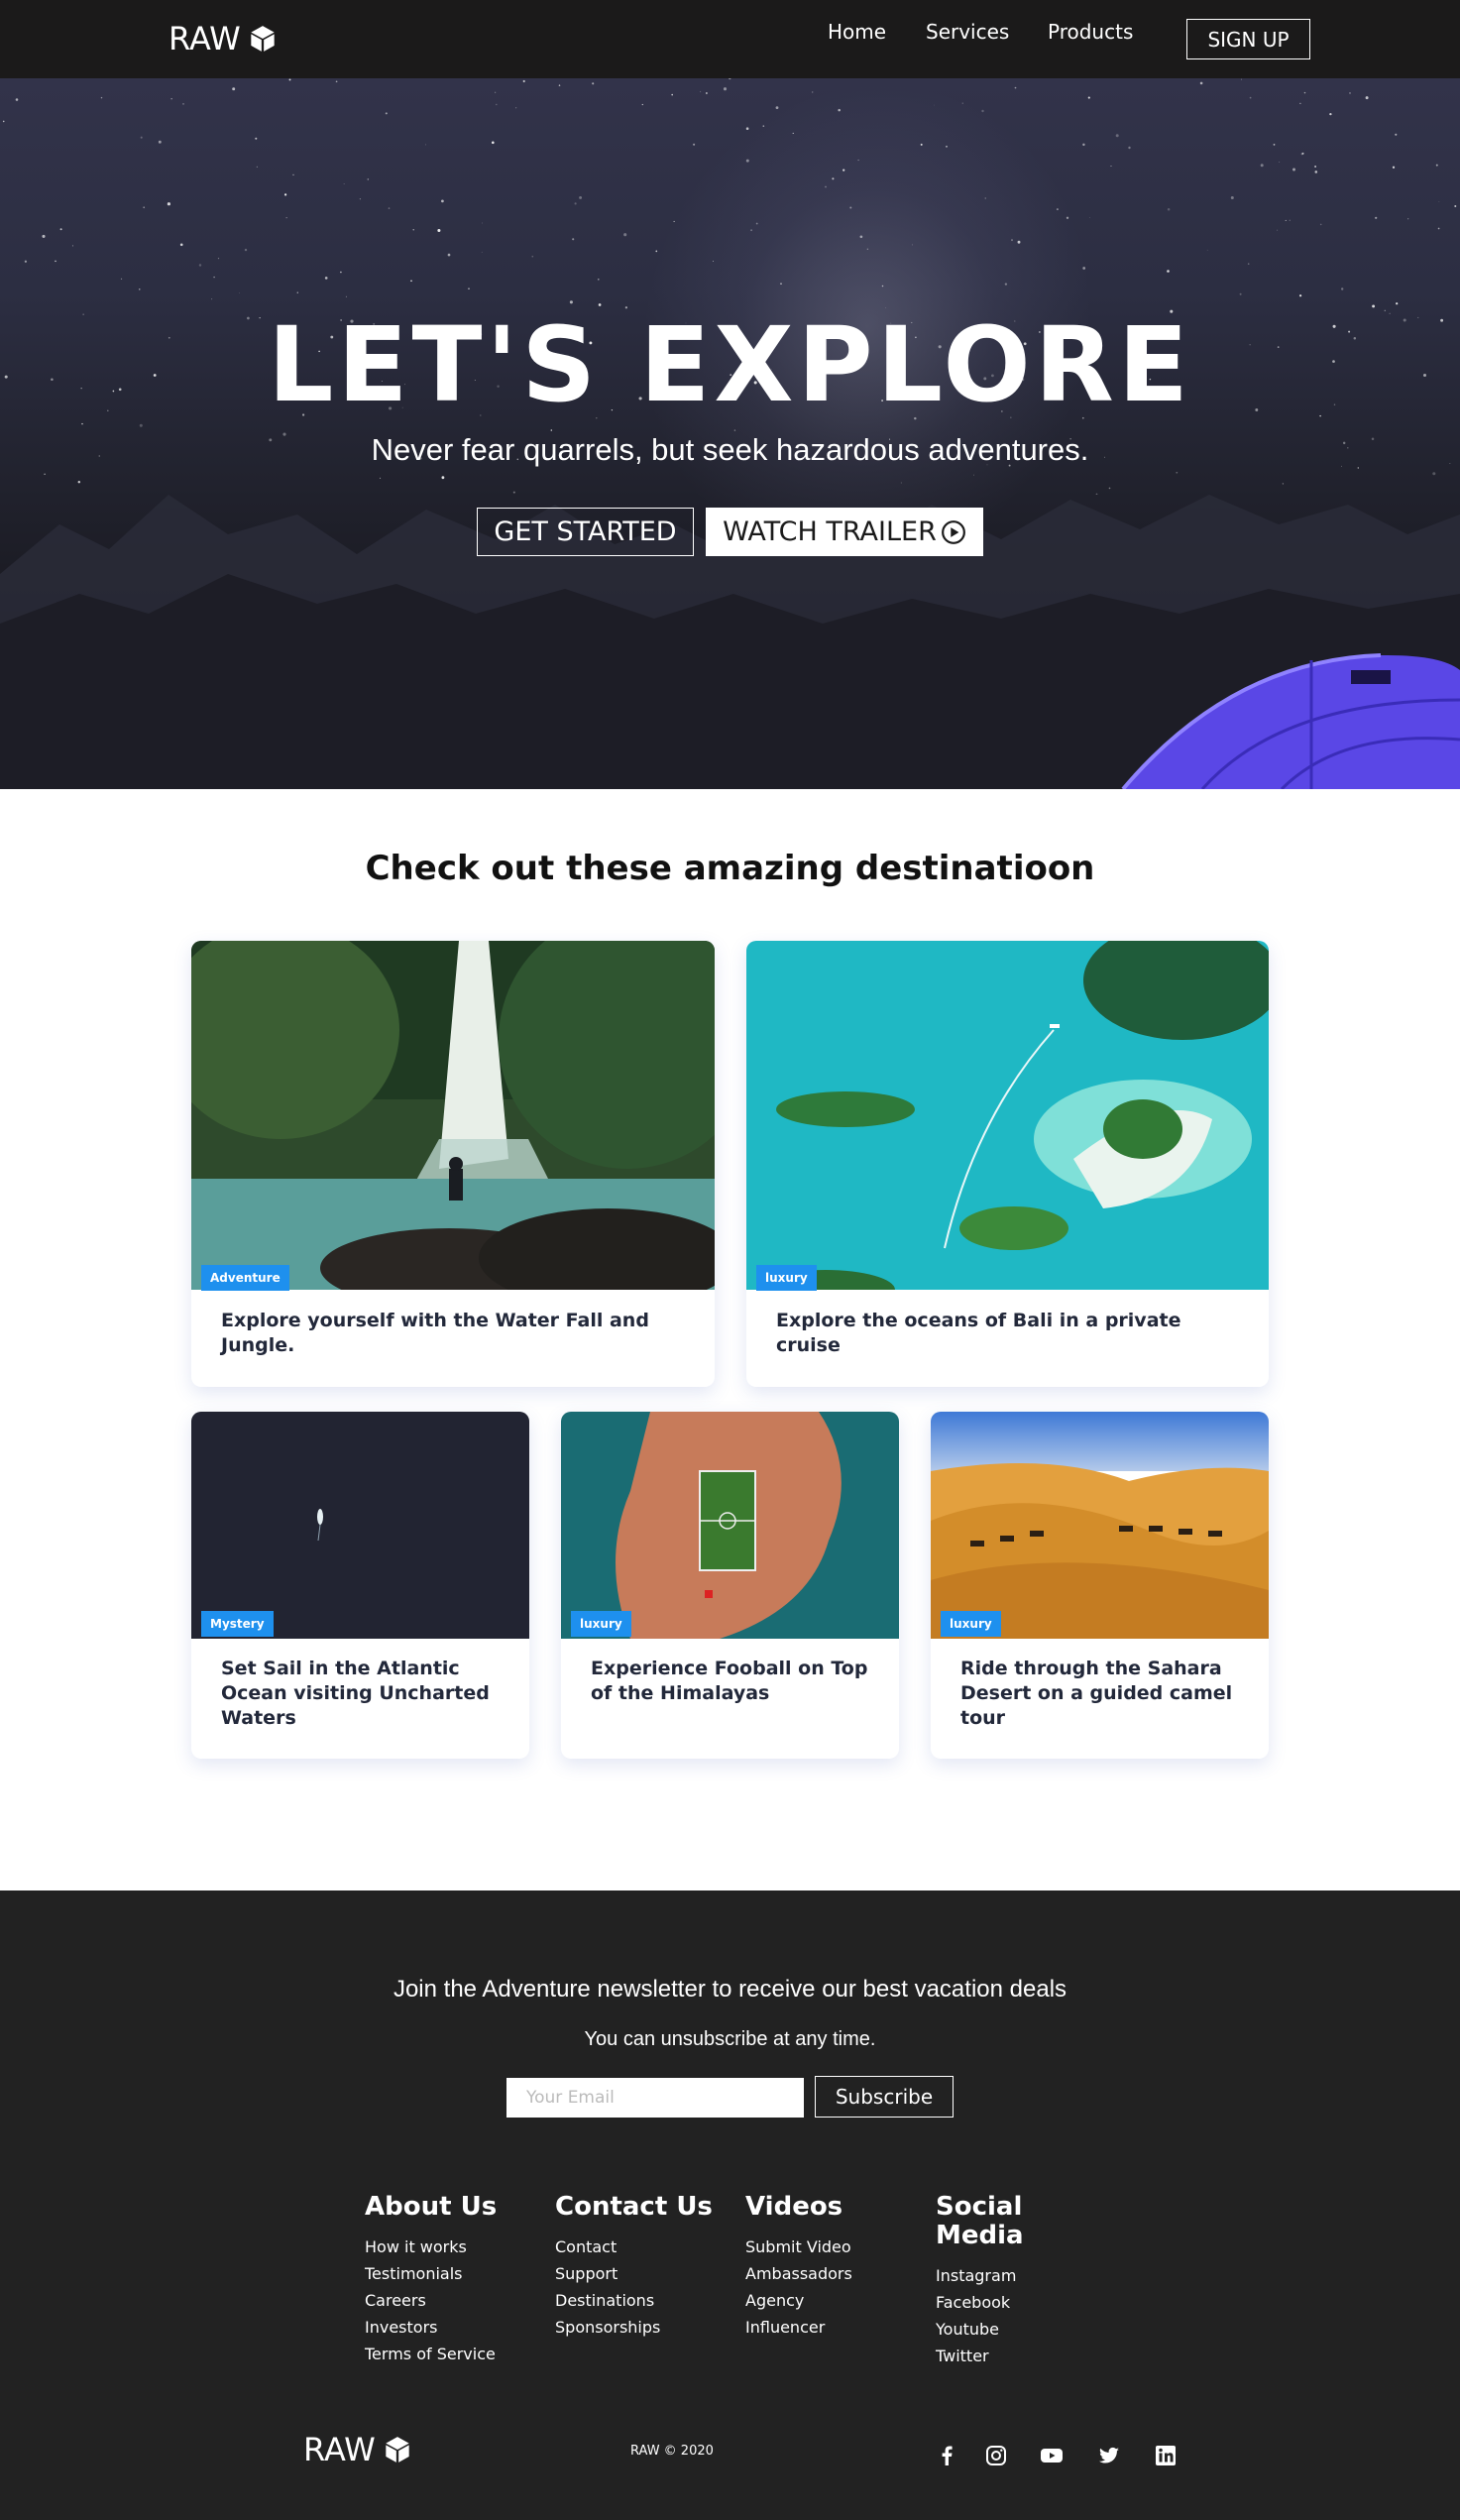 This screenshot has height=2520, width=1460. Describe the element at coordinates (1052, 2455) in the screenshot. I see `youtube-icon` at that location.